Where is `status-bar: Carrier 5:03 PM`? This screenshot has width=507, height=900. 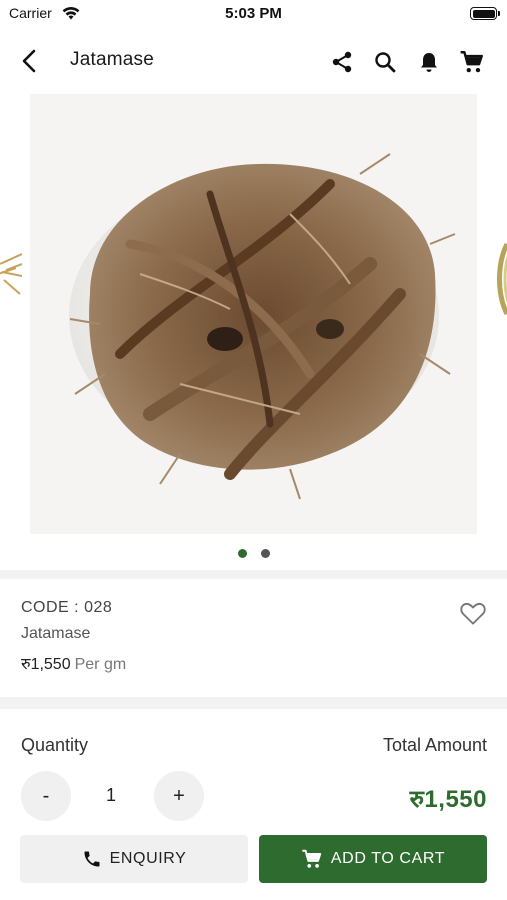 status-bar: Carrier 5:03 PM is located at coordinates (253, 15).